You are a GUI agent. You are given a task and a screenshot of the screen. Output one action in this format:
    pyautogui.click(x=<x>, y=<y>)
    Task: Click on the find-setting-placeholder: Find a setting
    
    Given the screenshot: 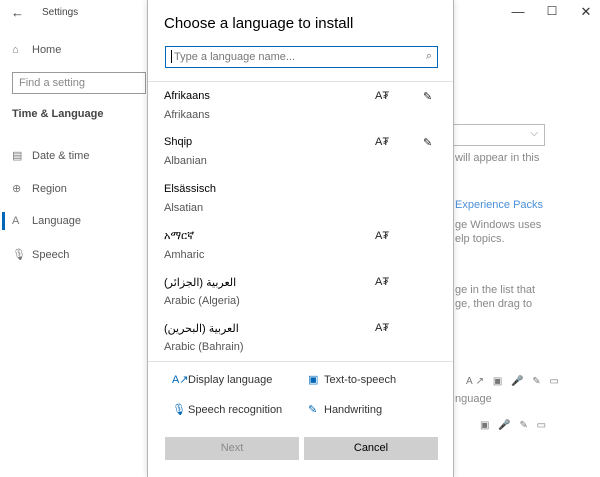 What is the action you would take?
    pyautogui.click(x=52, y=83)
    